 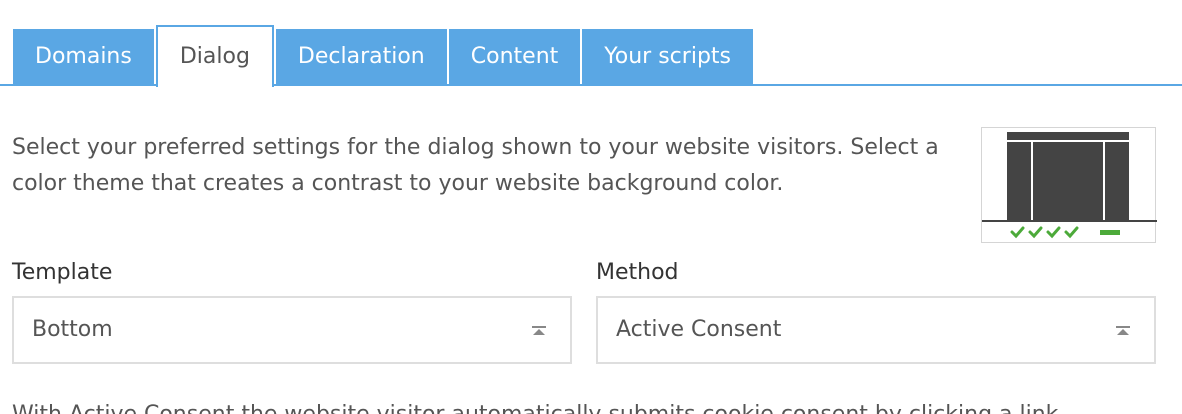 What do you see at coordinates (214, 56) in the screenshot?
I see `tab-dialog: Dialog` at bounding box center [214, 56].